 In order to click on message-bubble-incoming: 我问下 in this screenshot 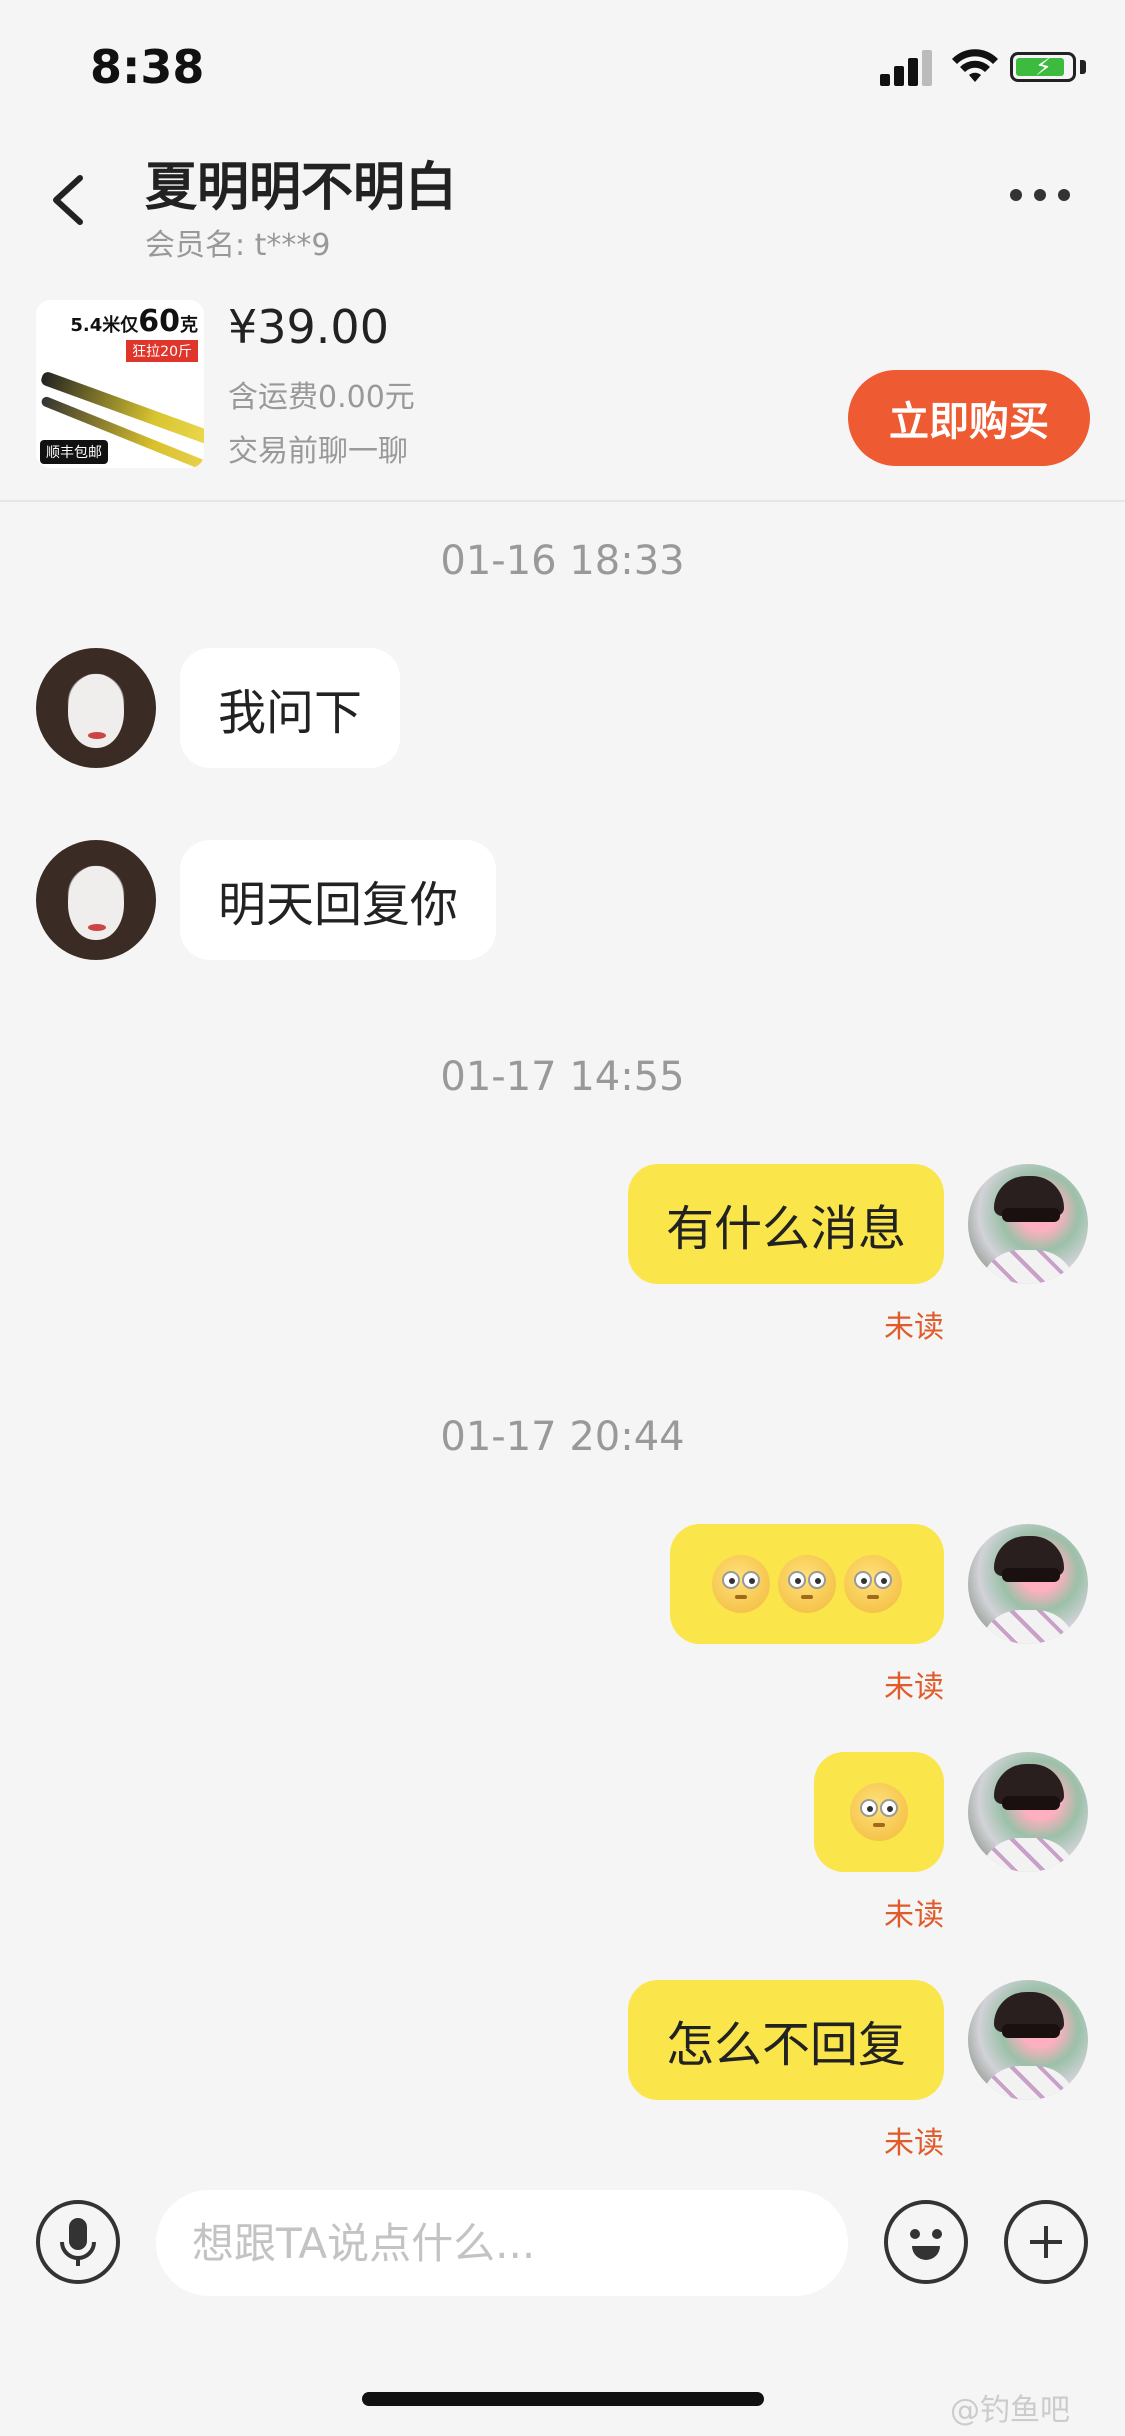, I will do `click(290, 708)`.